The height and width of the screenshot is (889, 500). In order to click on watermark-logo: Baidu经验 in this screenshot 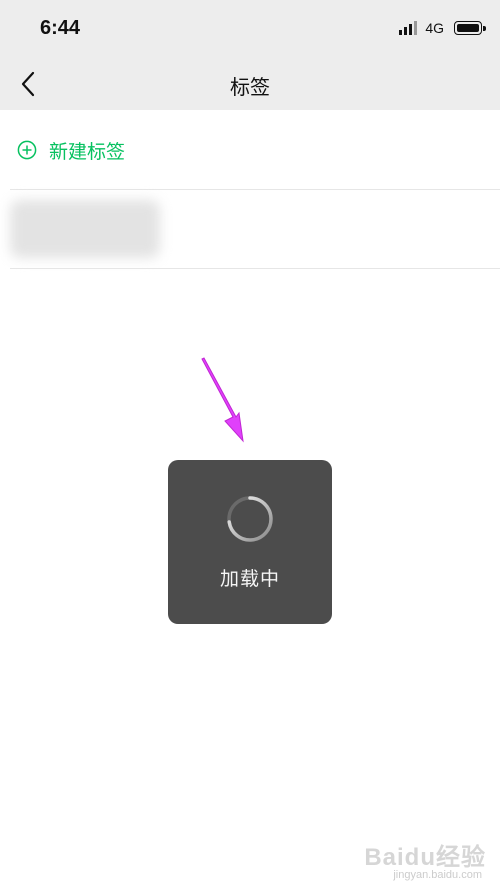, I will do `click(425, 857)`.